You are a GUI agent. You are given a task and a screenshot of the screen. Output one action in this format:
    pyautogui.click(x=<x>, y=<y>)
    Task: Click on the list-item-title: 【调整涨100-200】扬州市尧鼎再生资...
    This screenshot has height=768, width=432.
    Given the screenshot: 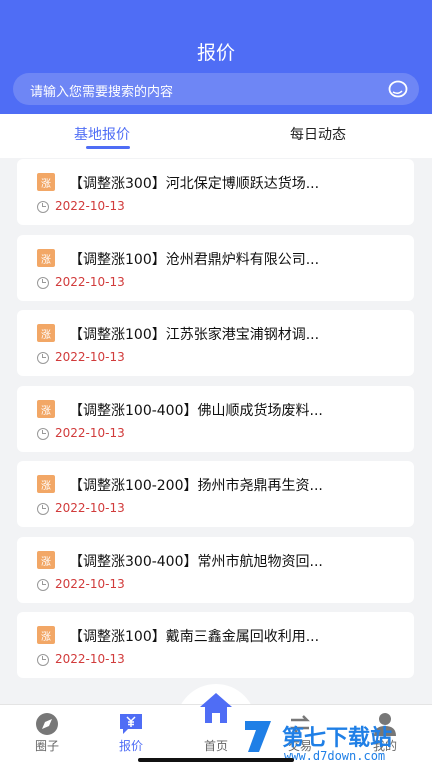 What is the action you would take?
    pyautogui.click(x=196, y=486)
    